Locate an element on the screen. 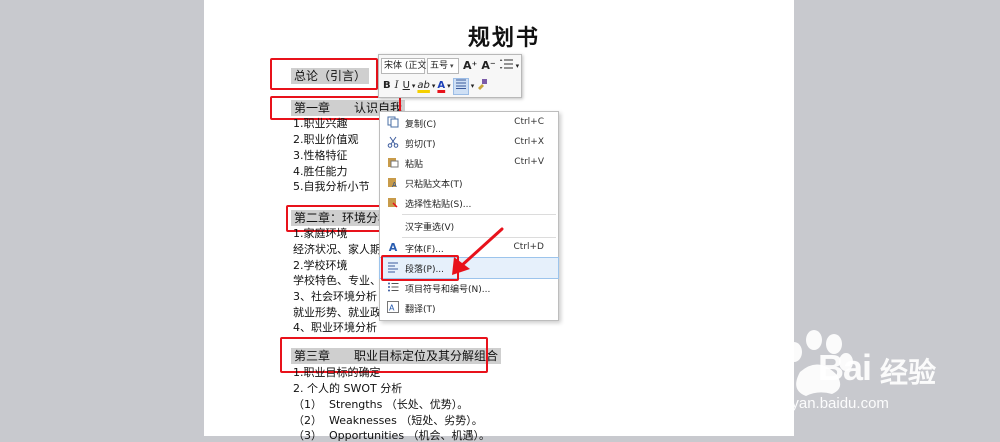 The width and height of the screenshot is (1000, 442). menu-item-label: 粘贴 is located at coordinates (414, 165).